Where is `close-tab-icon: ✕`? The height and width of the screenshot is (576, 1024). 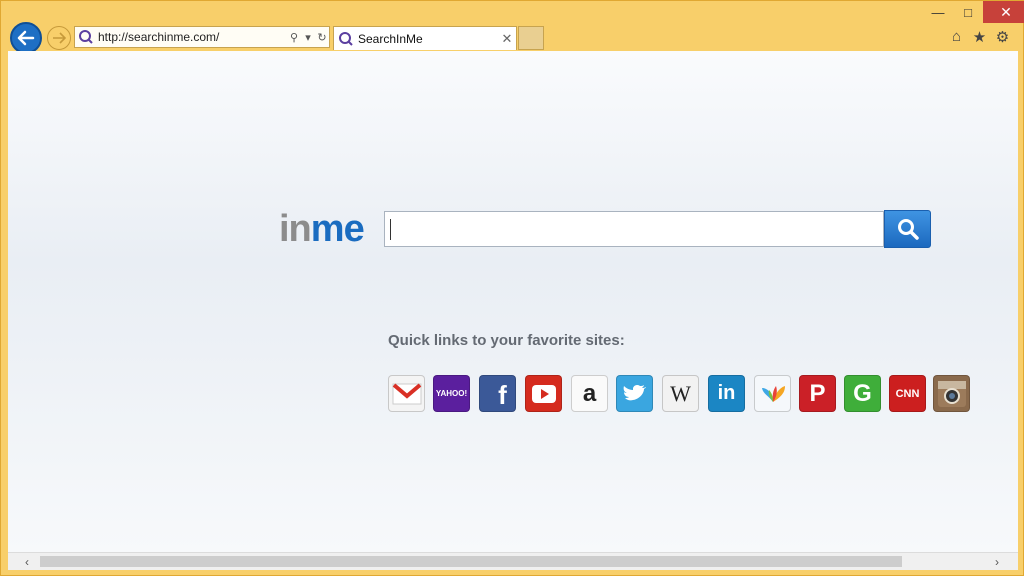 close-tab-icon: ✕ is located at coordinates (507, 39).